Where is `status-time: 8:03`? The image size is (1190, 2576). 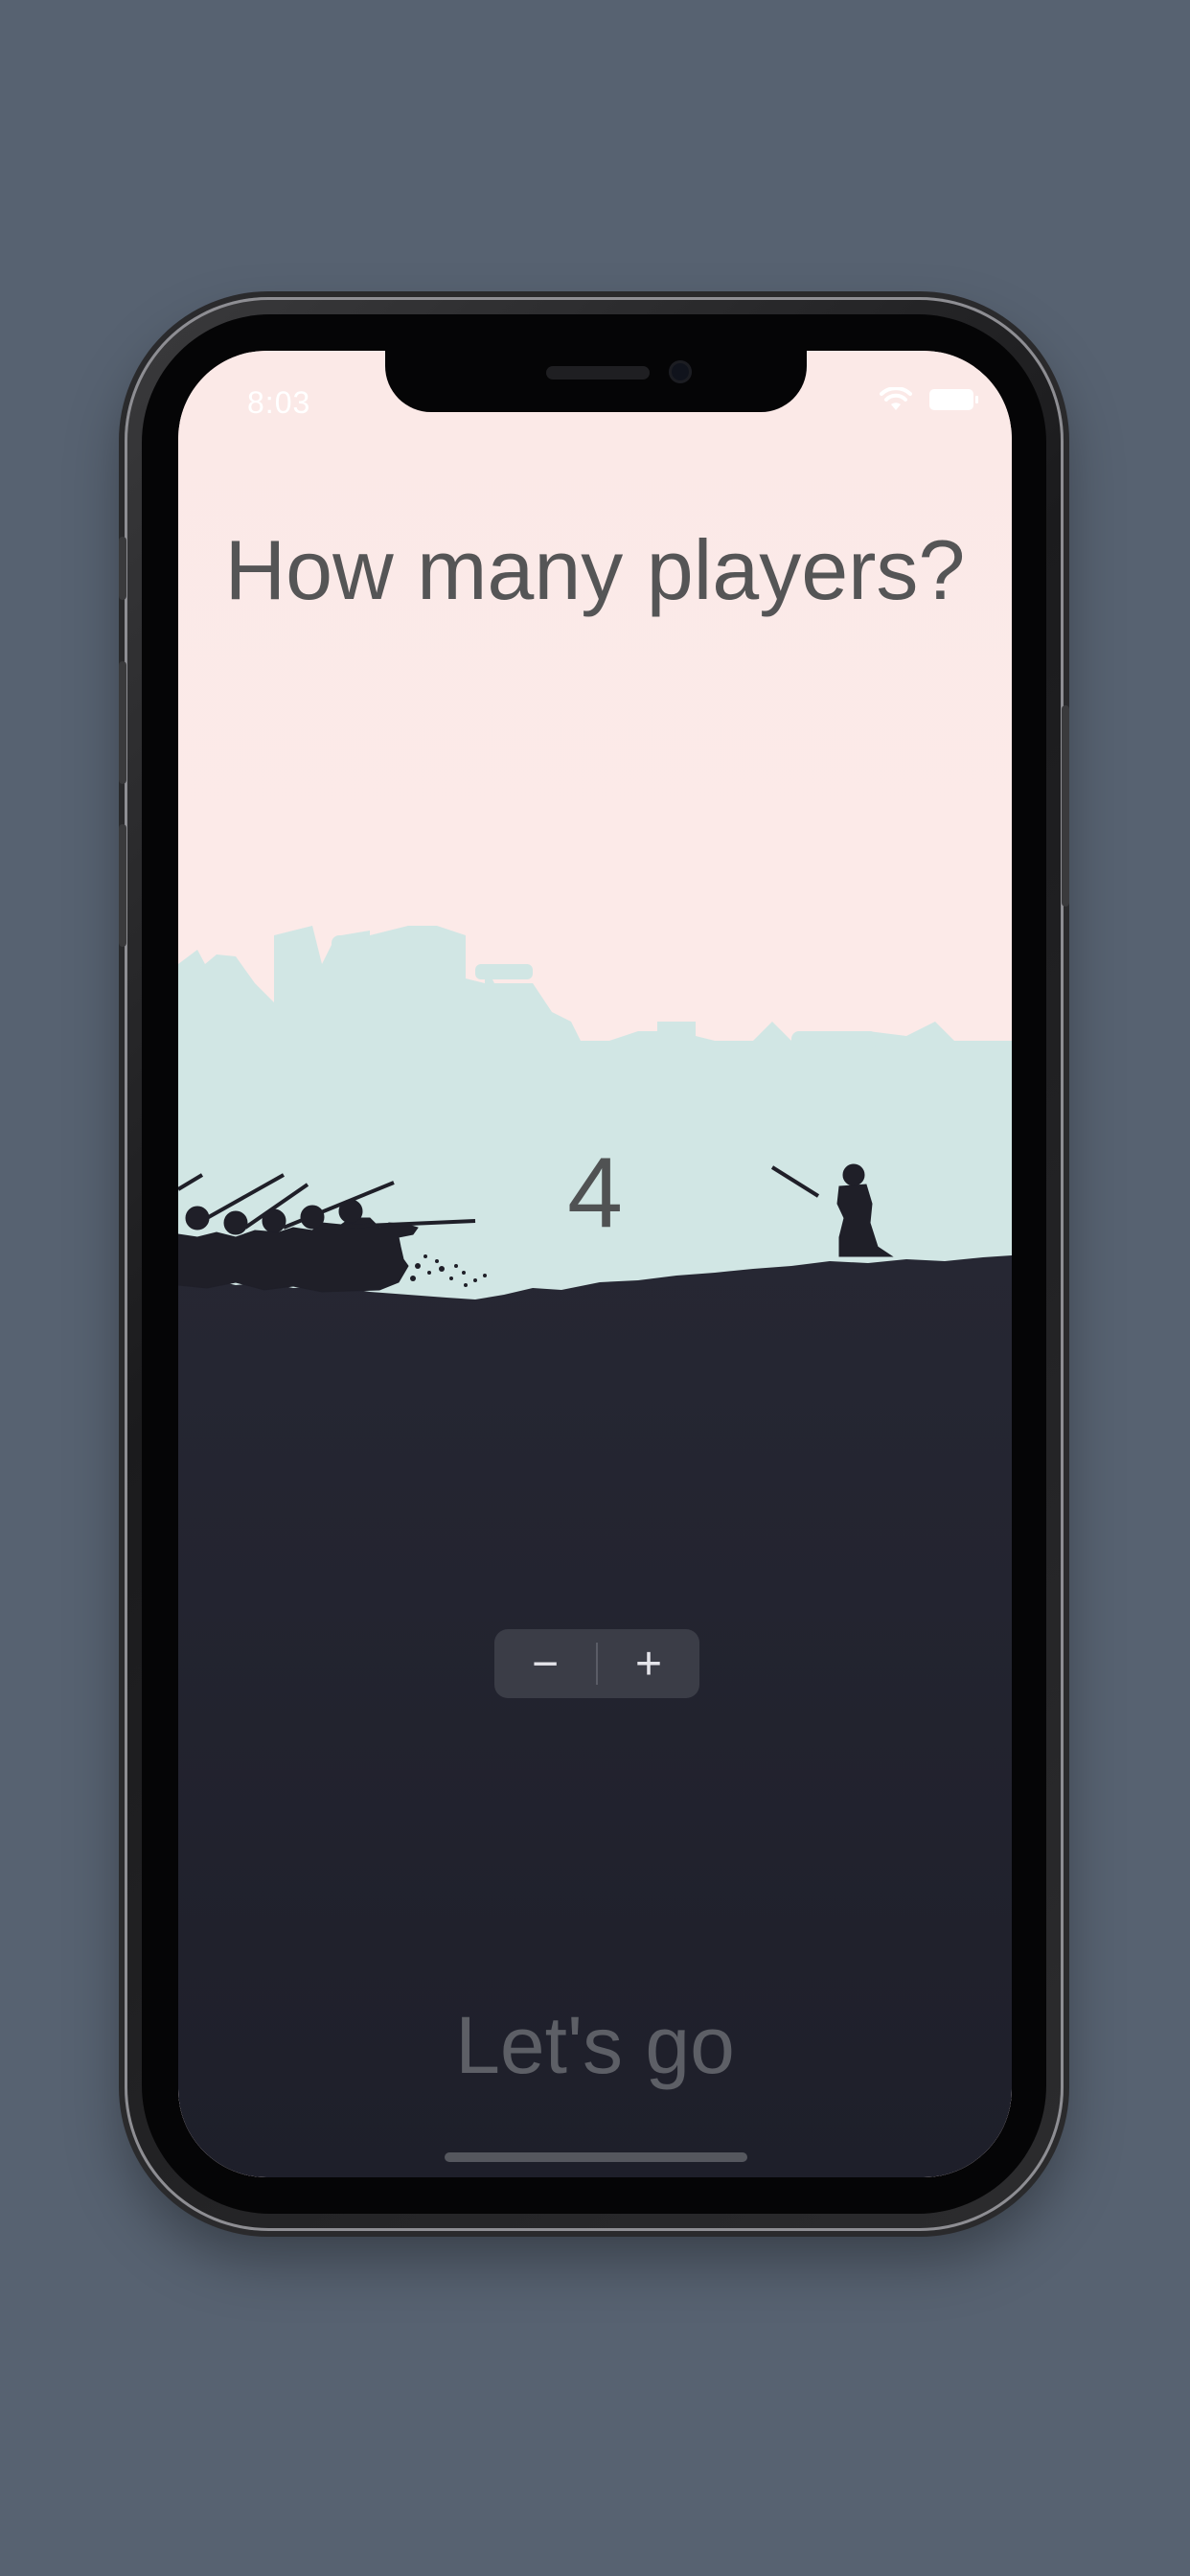
status-time: 8:03 is located at coordinates (279, 402).